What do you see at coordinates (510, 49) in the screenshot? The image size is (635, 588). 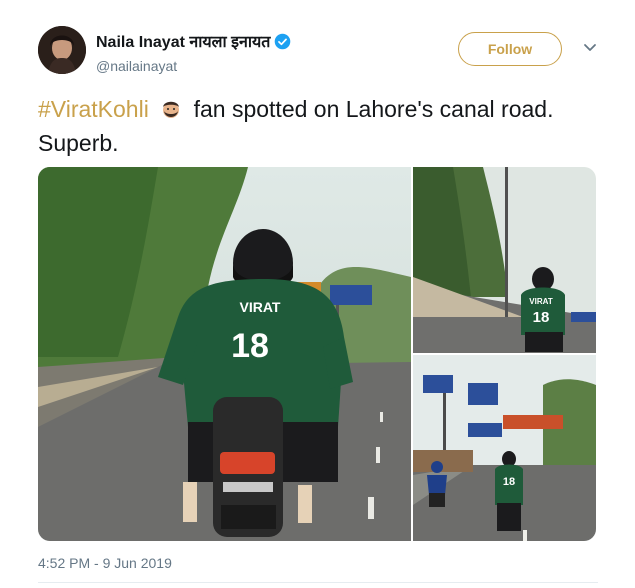 I see `follow-button: Follow` at bounding box center [510, 49].